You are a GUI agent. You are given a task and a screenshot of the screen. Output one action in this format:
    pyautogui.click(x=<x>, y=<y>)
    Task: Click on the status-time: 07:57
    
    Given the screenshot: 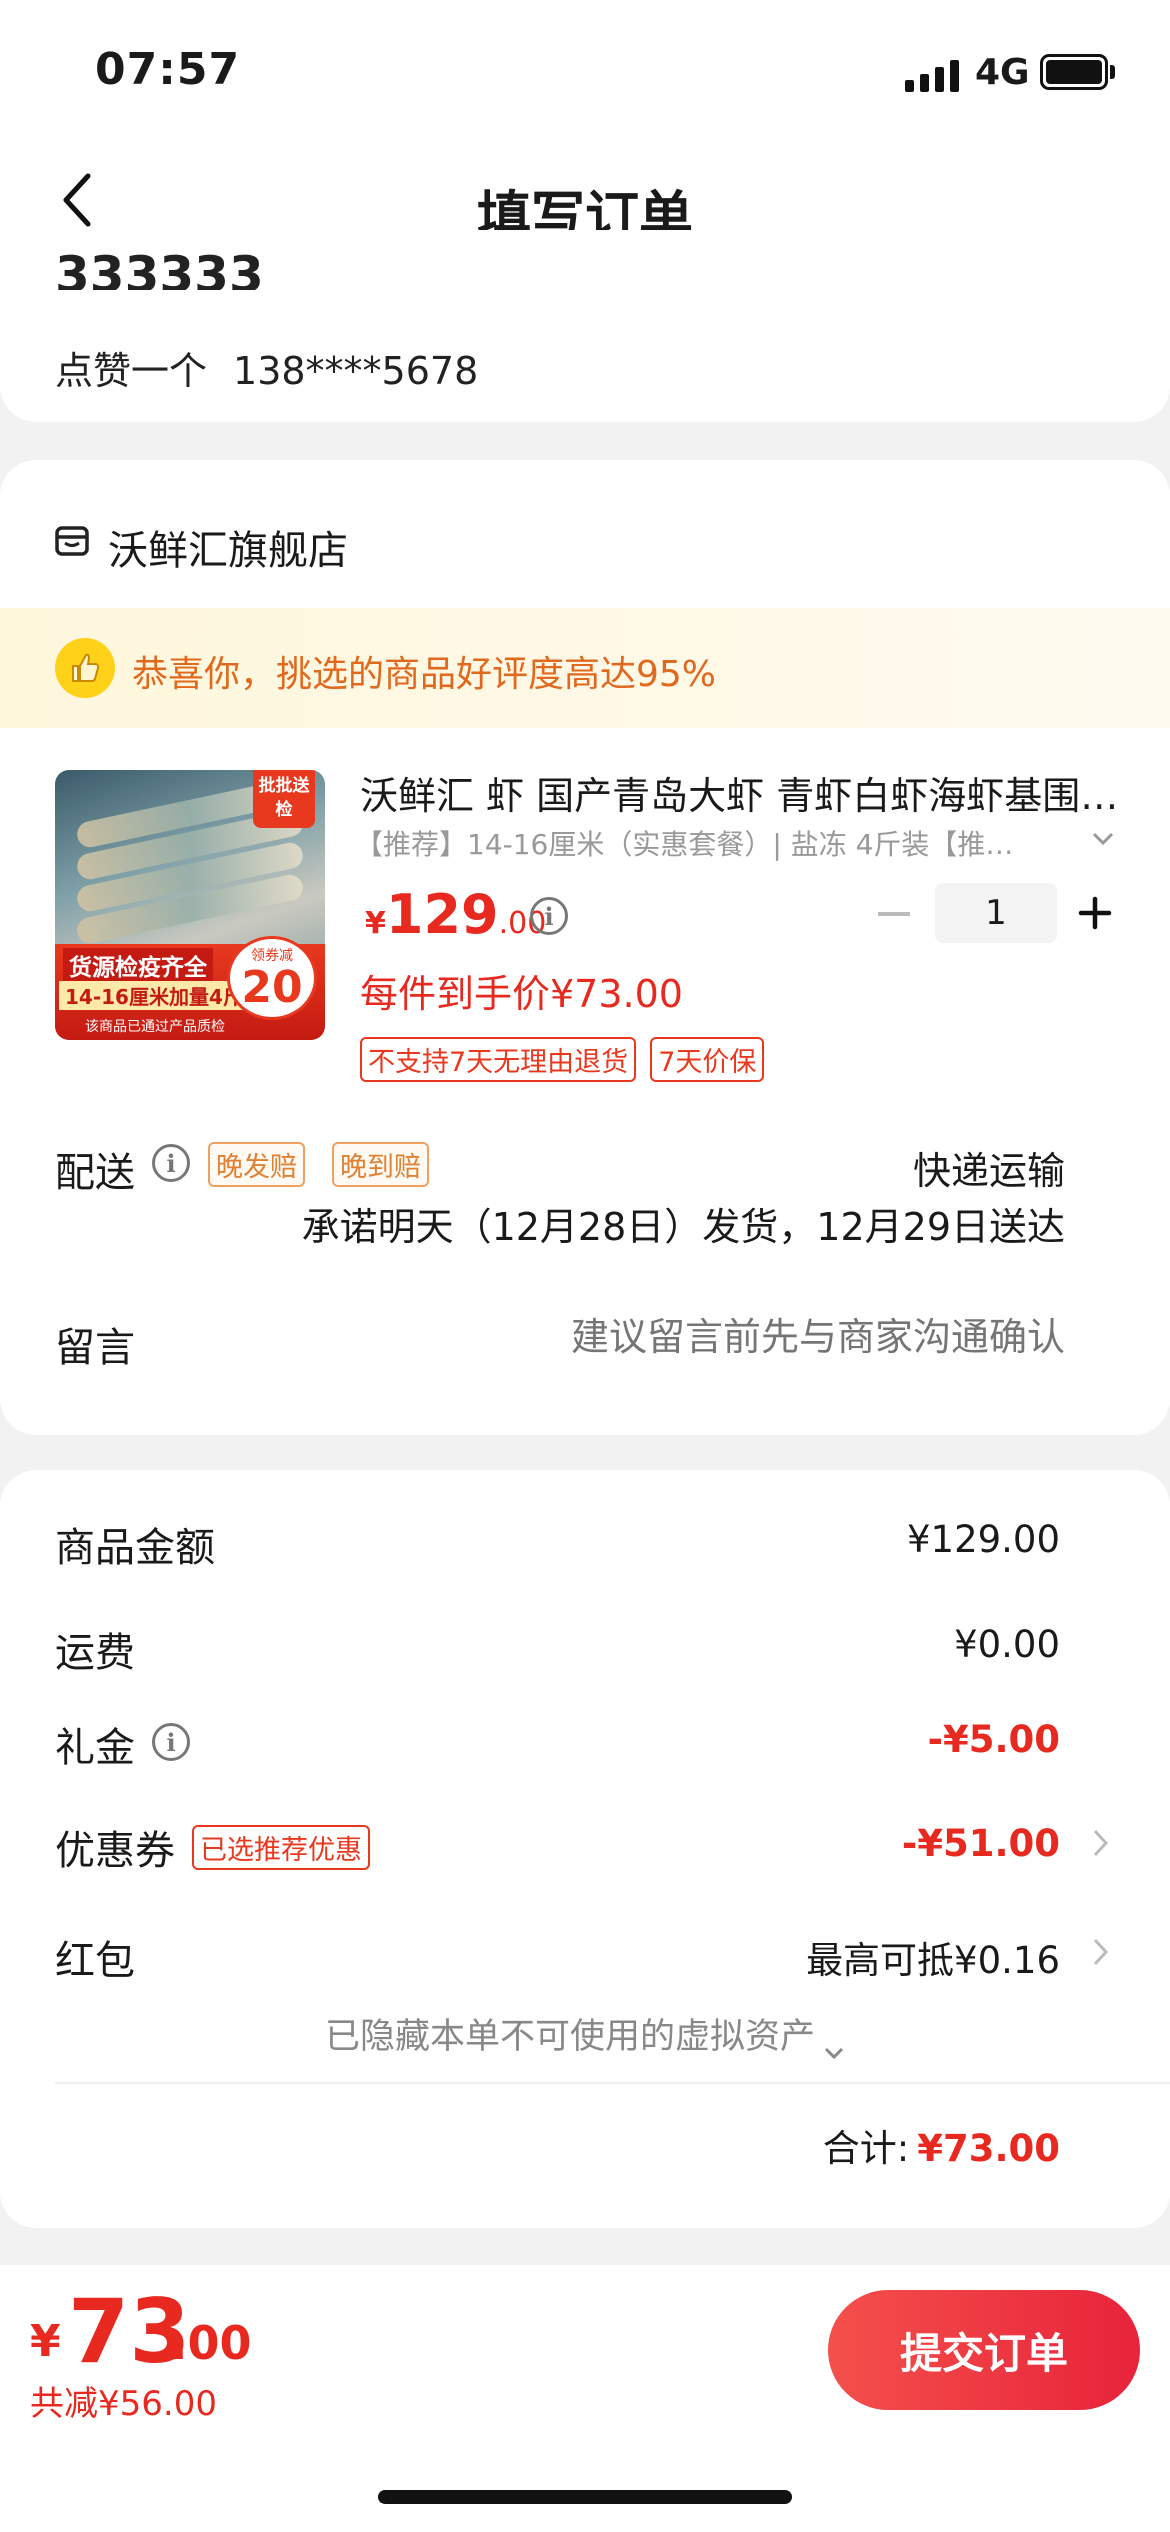 What is the action you would take?
    pyautogui.click(x=168, y=69)
    